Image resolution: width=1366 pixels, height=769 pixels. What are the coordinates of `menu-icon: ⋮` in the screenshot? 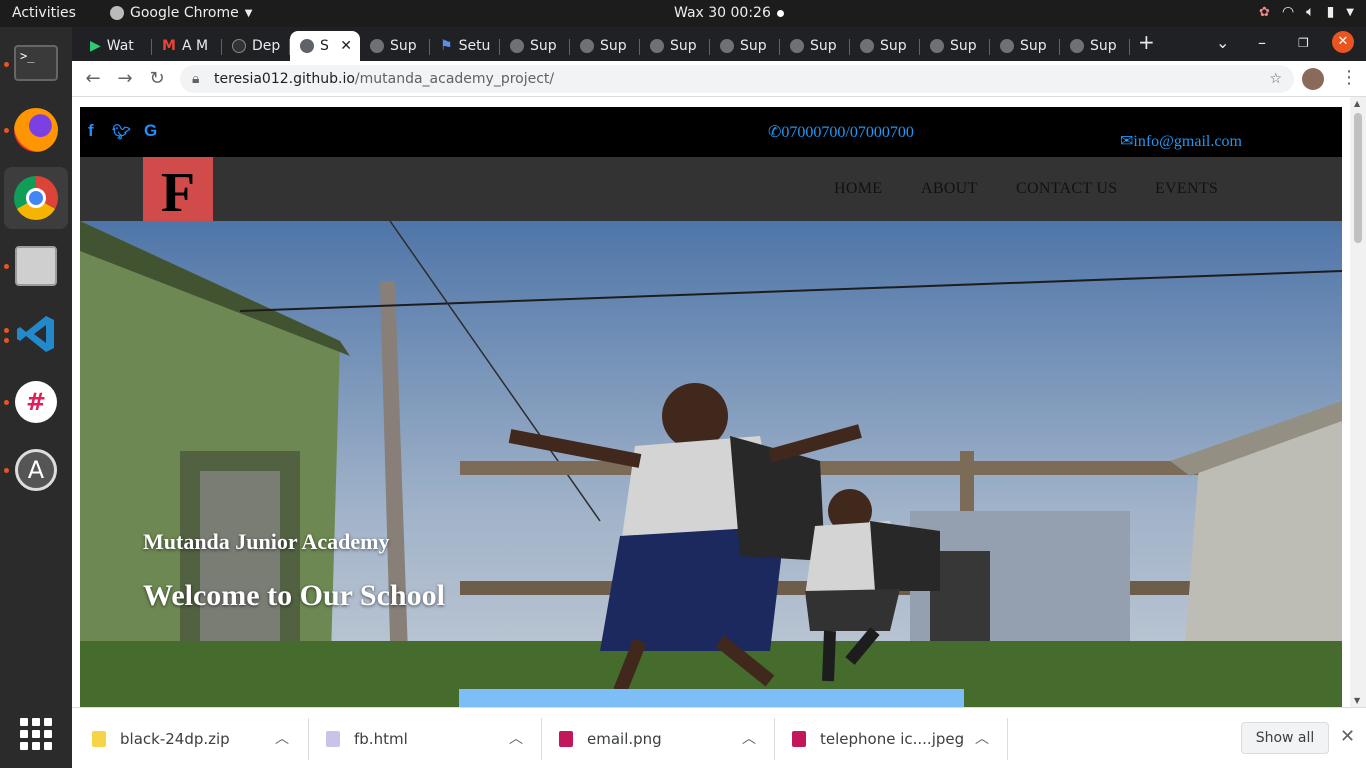 It's located at (1349, 77).